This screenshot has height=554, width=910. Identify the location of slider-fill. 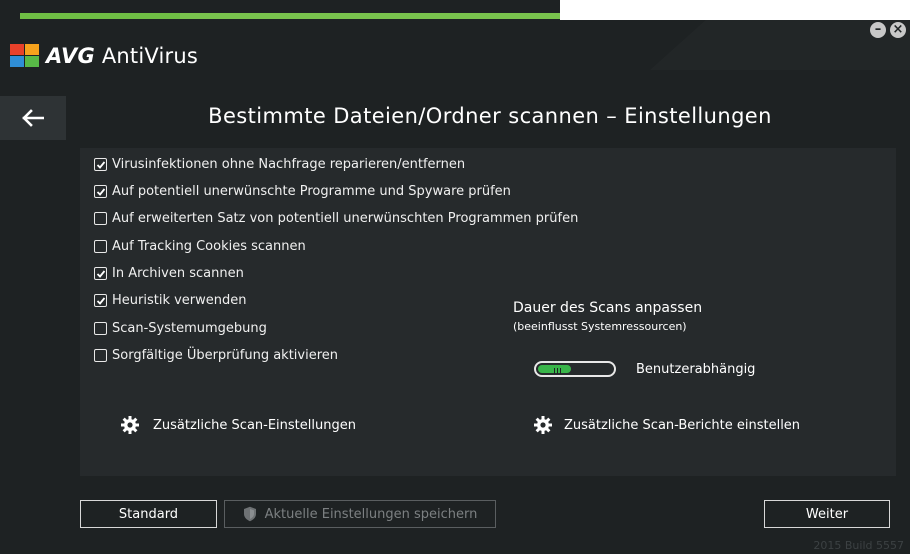
(554, 369).